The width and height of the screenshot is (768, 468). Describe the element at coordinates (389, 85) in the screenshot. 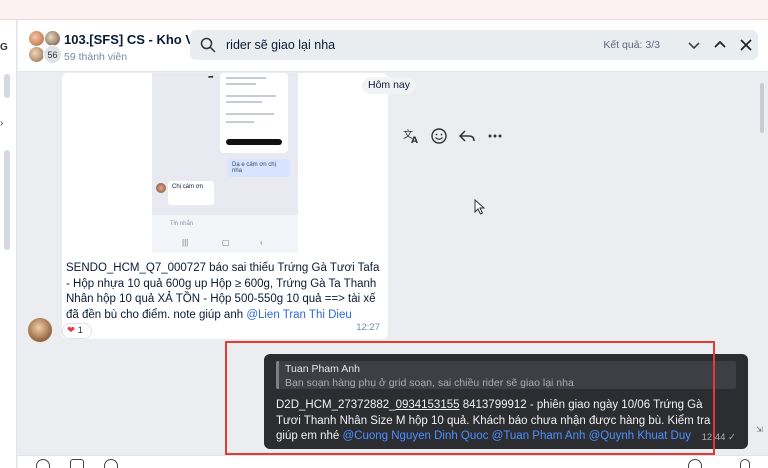

I see `date-divider: Hôm nay` at that location.